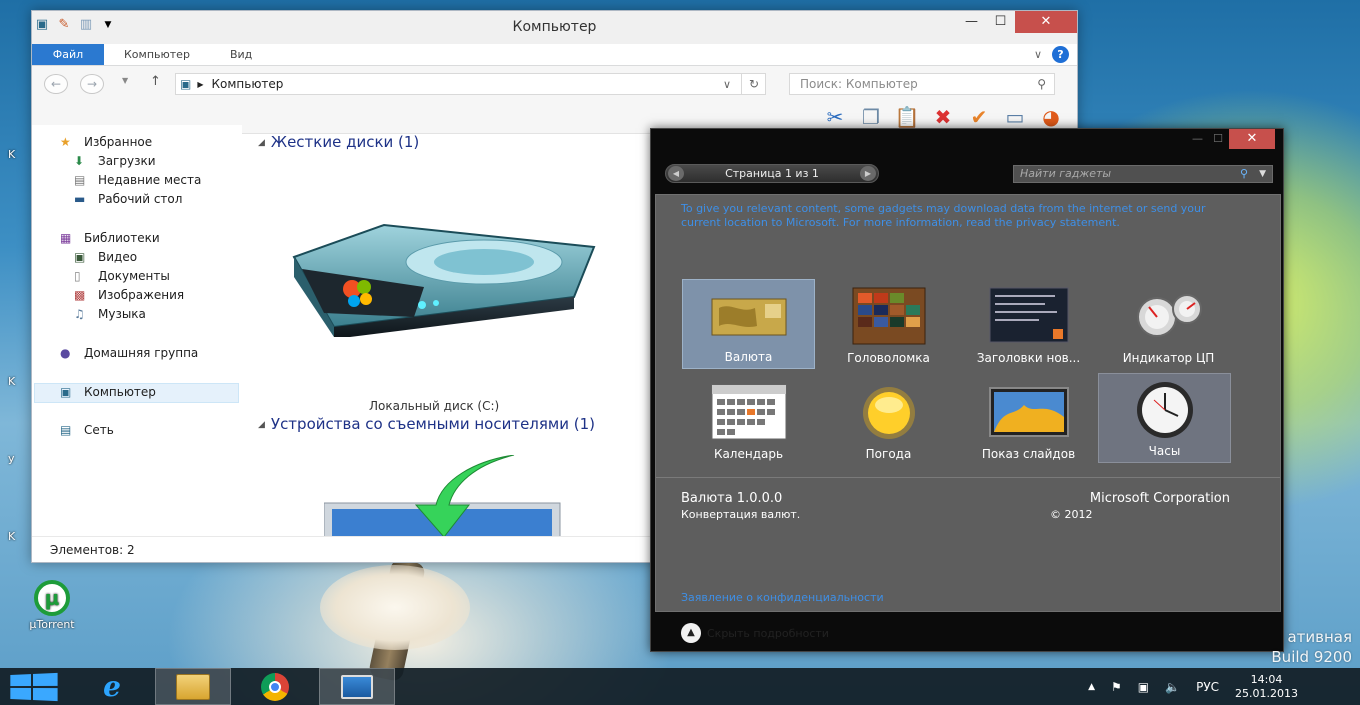 The width and height of the screenshot is (1360, 705). I want to click on removable-drive-icon, so click(442, 495).